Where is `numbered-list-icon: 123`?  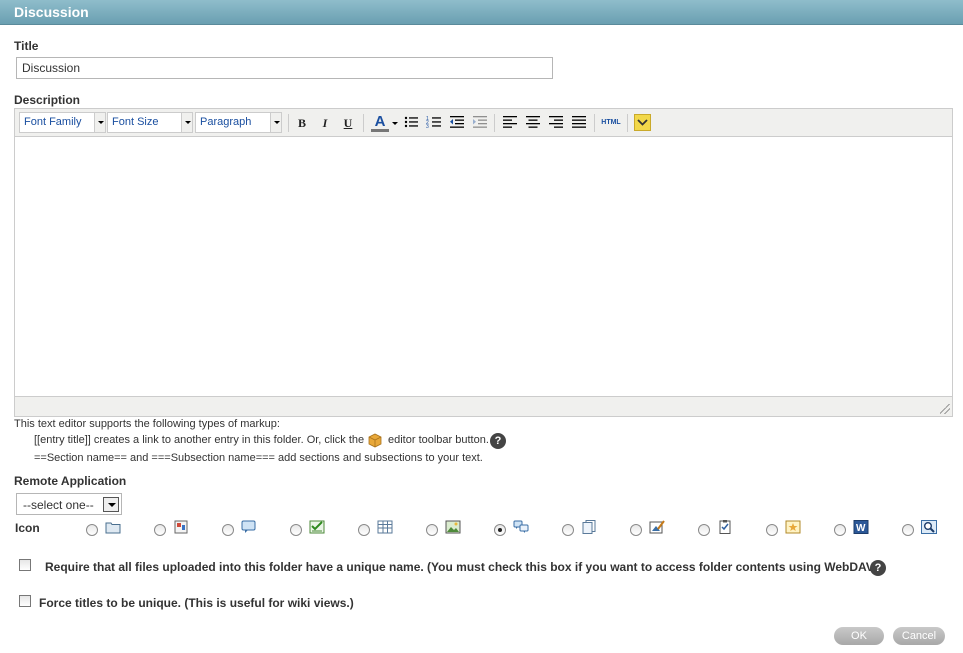 numbered-list-icon: 123 is located at coordinates (433, 123).